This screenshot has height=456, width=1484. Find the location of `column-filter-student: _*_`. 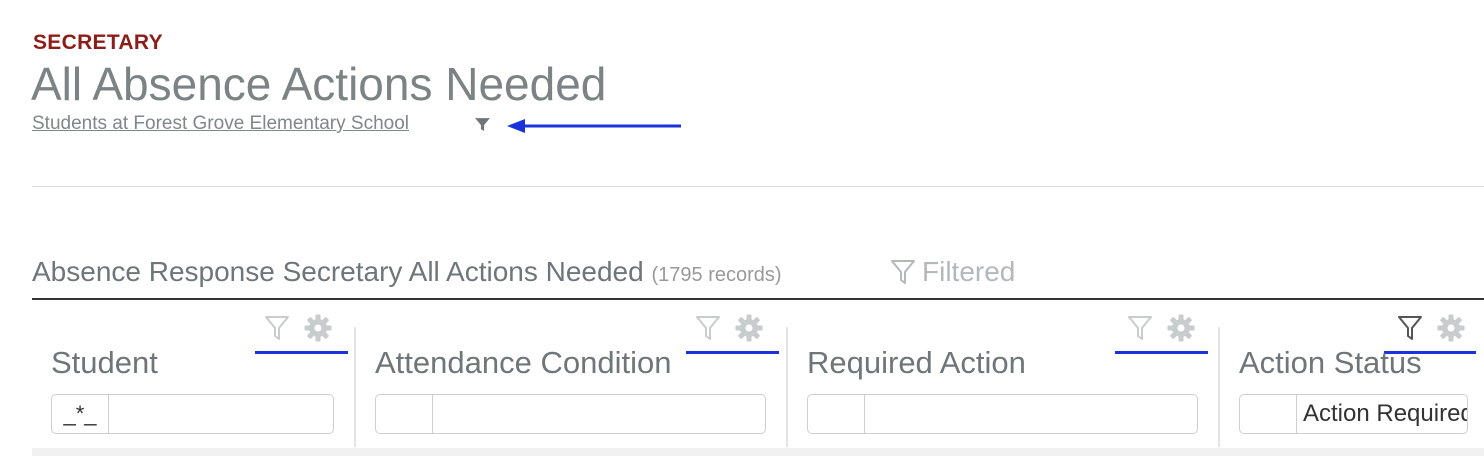

column-filter-student: _*_ is located at coordinates (192, 414).